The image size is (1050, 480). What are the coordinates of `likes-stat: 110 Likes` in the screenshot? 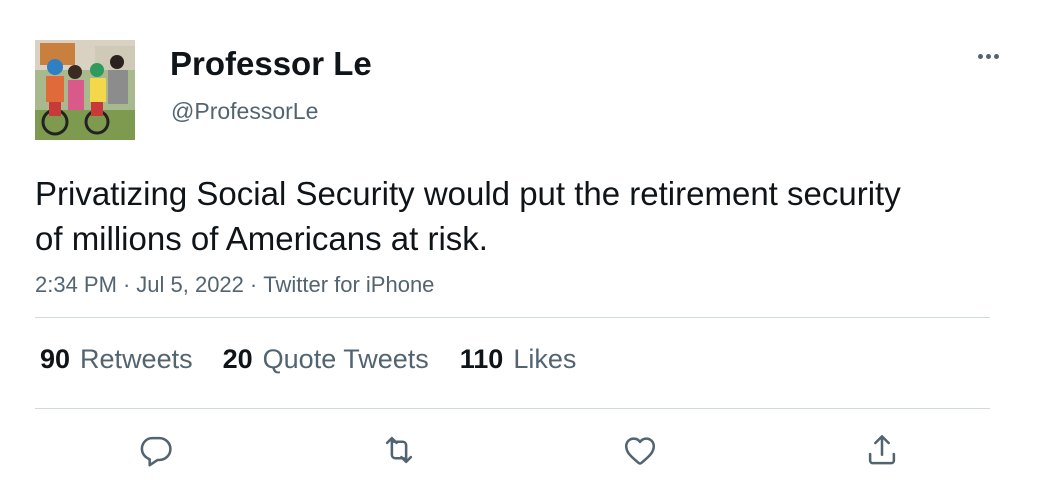 It's located at (518, 359).